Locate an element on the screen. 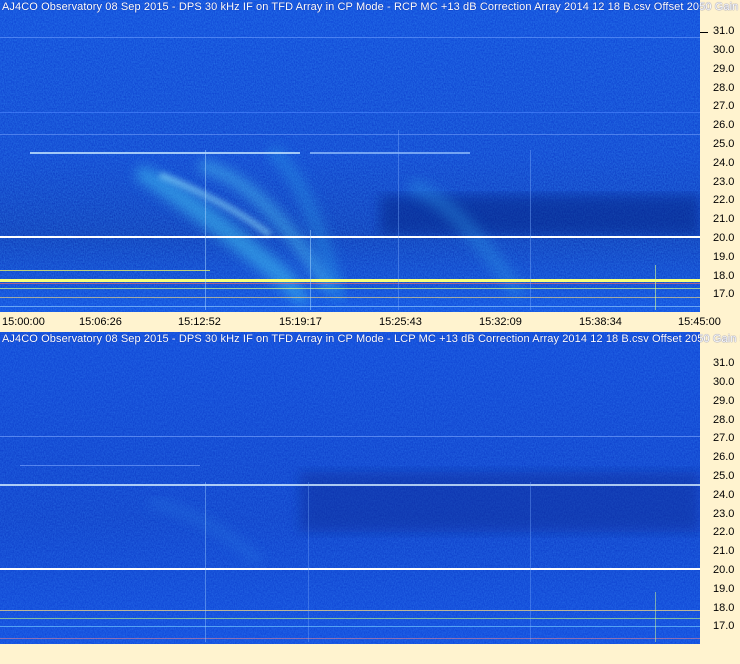 The image size is (740, 664). x-label: 15:06:26 is located at coordinates (100, 322).